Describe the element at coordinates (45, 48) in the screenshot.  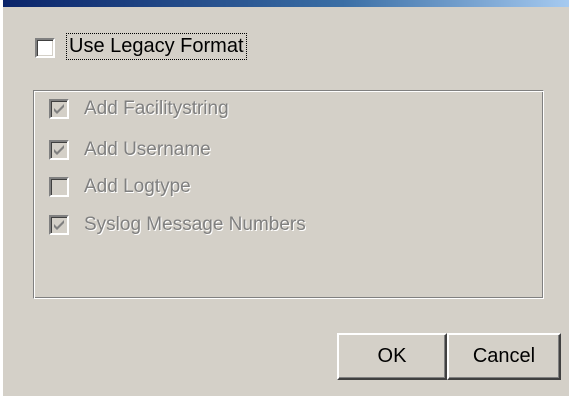
I see `use-legacy-format-checkbox` at that location.